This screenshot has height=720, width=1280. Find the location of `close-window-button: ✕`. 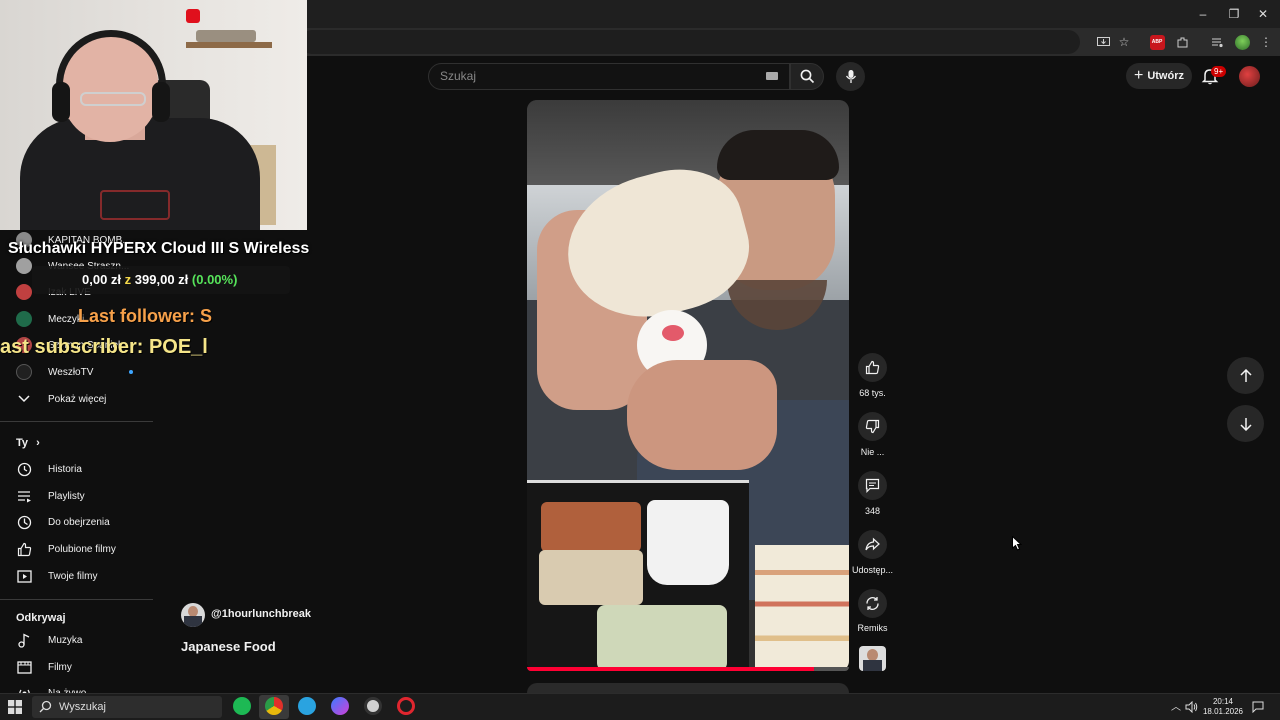

close-window-button: ✕ is located at coordinates (1263, 14).